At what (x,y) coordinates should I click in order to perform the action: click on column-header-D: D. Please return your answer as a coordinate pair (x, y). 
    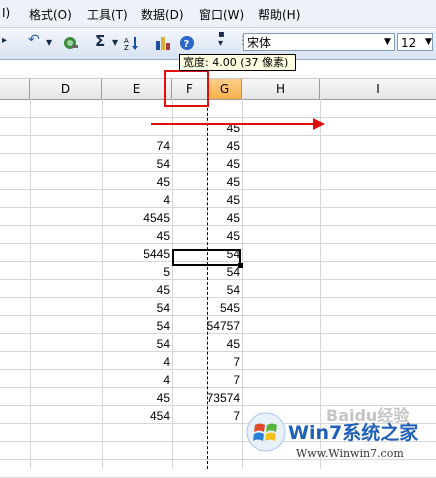
    Looking at the image, I should click on (66, 89).